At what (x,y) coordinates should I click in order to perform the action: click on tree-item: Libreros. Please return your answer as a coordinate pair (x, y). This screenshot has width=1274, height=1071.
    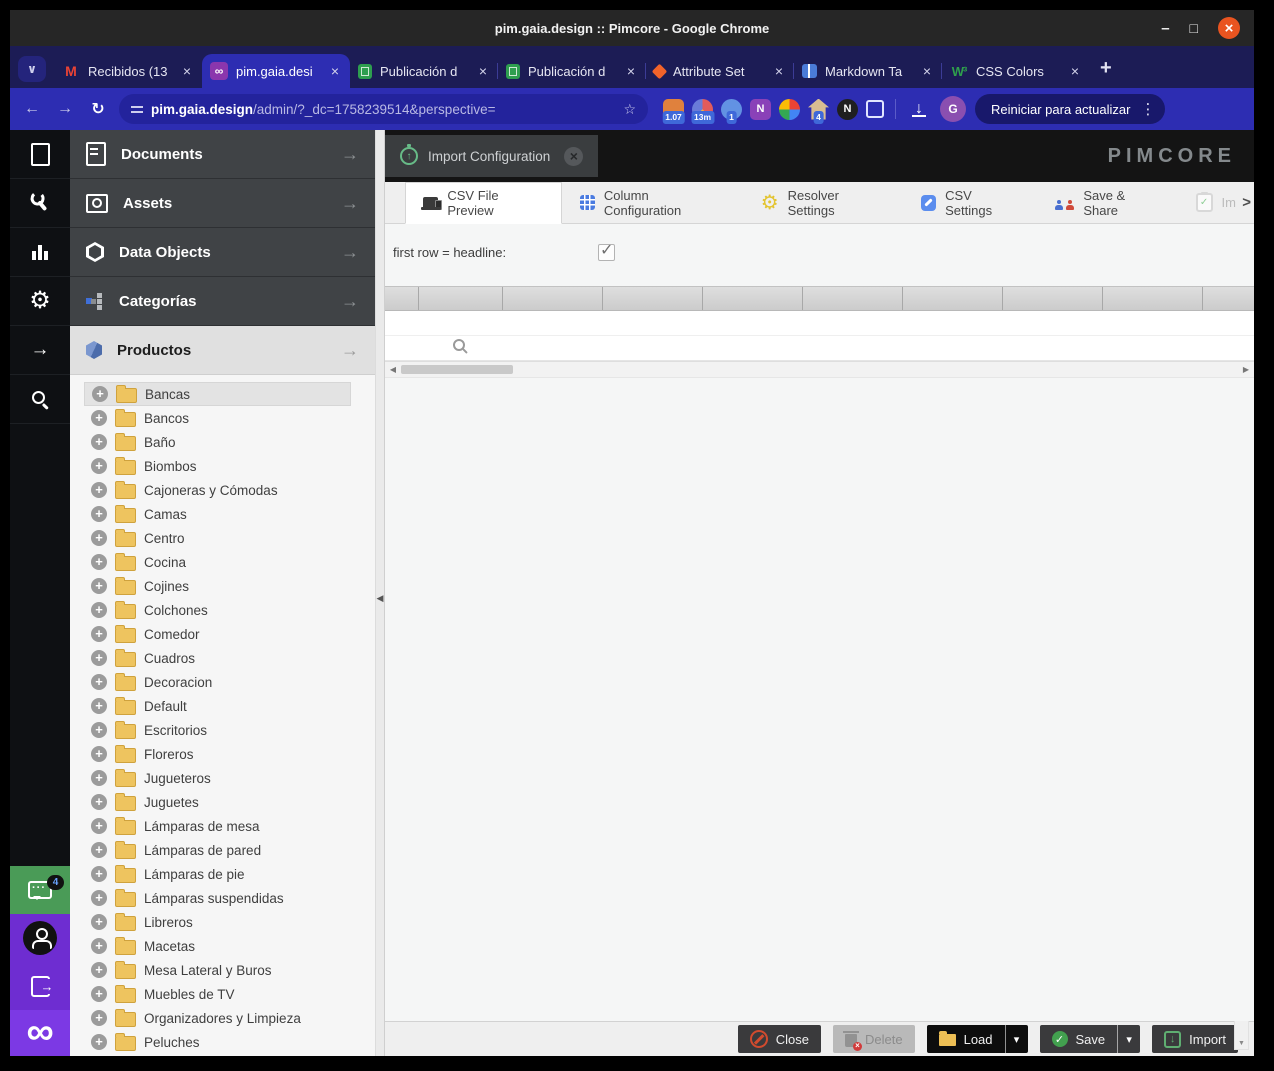
    Looking at the image, I should click on (217, 922).